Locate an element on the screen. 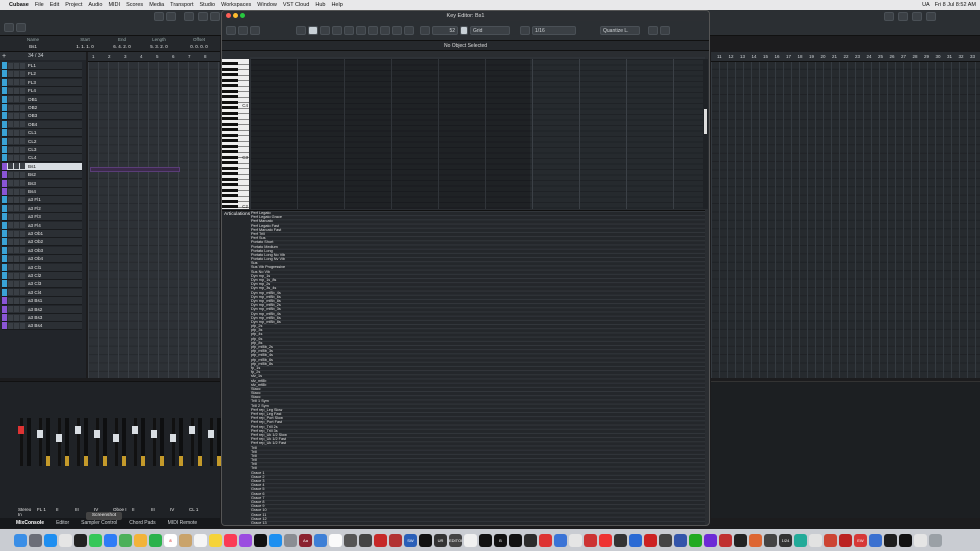 This screenshot has height=551, width=980. line-tool is located at coordinates (409, 30).